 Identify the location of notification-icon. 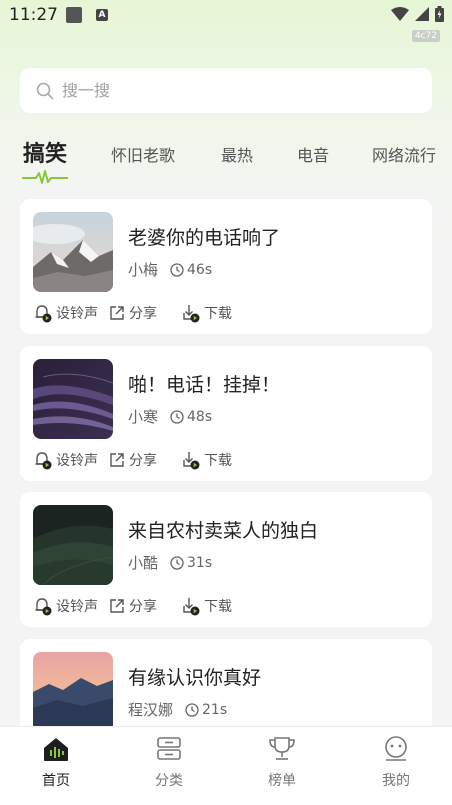
(74, 15).